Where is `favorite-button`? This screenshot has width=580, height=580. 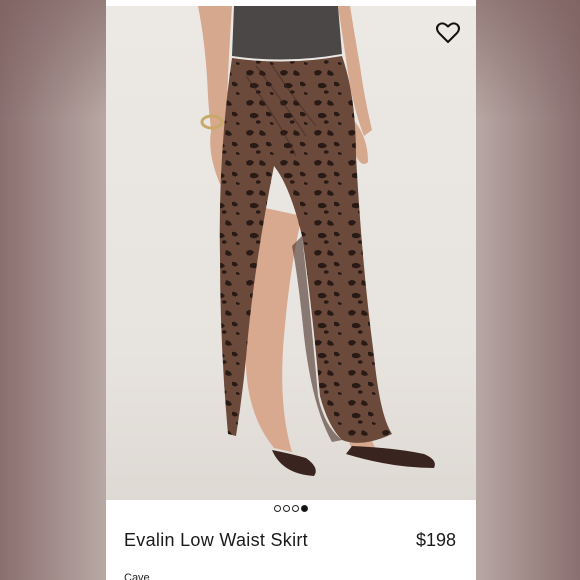 favorite-button is located at coordinates (449, 35).